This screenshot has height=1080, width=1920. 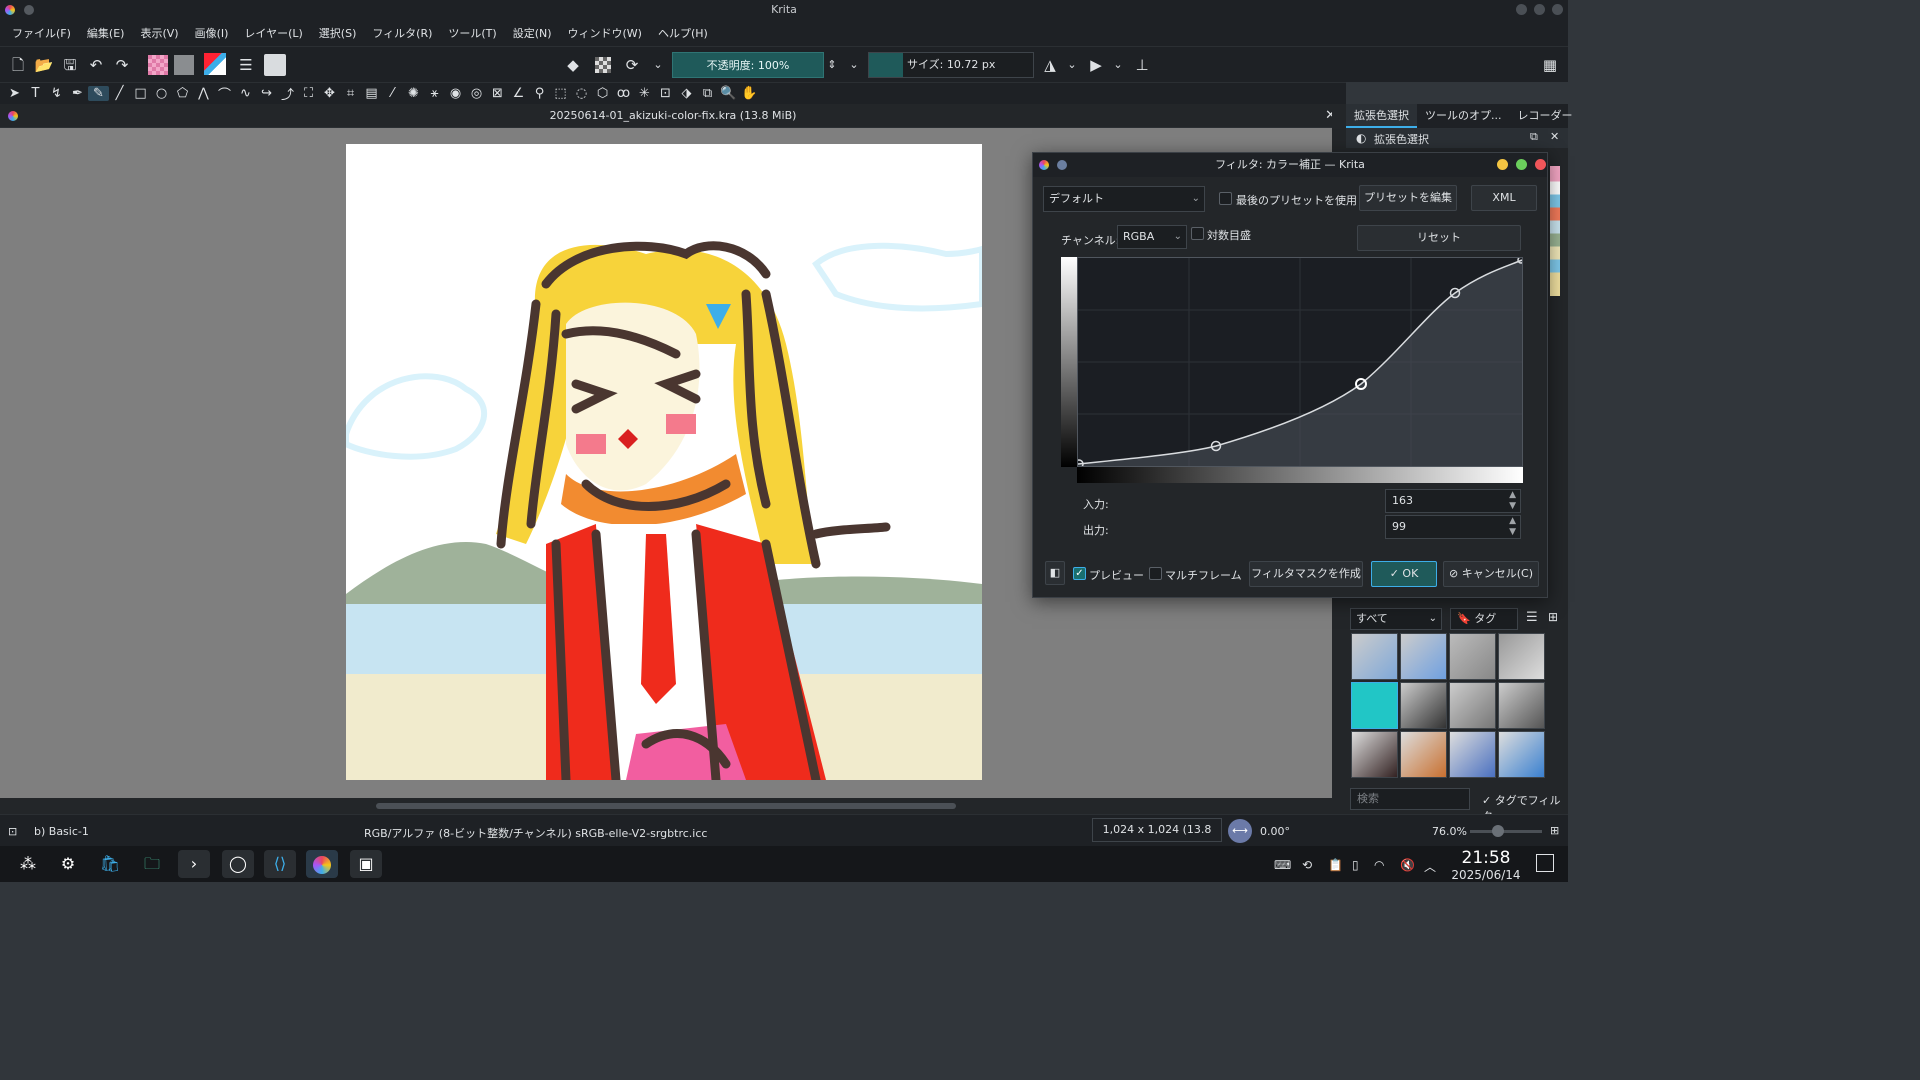 I want to click on float-panel-icon: ⧉, so click(x=1534, y=137).